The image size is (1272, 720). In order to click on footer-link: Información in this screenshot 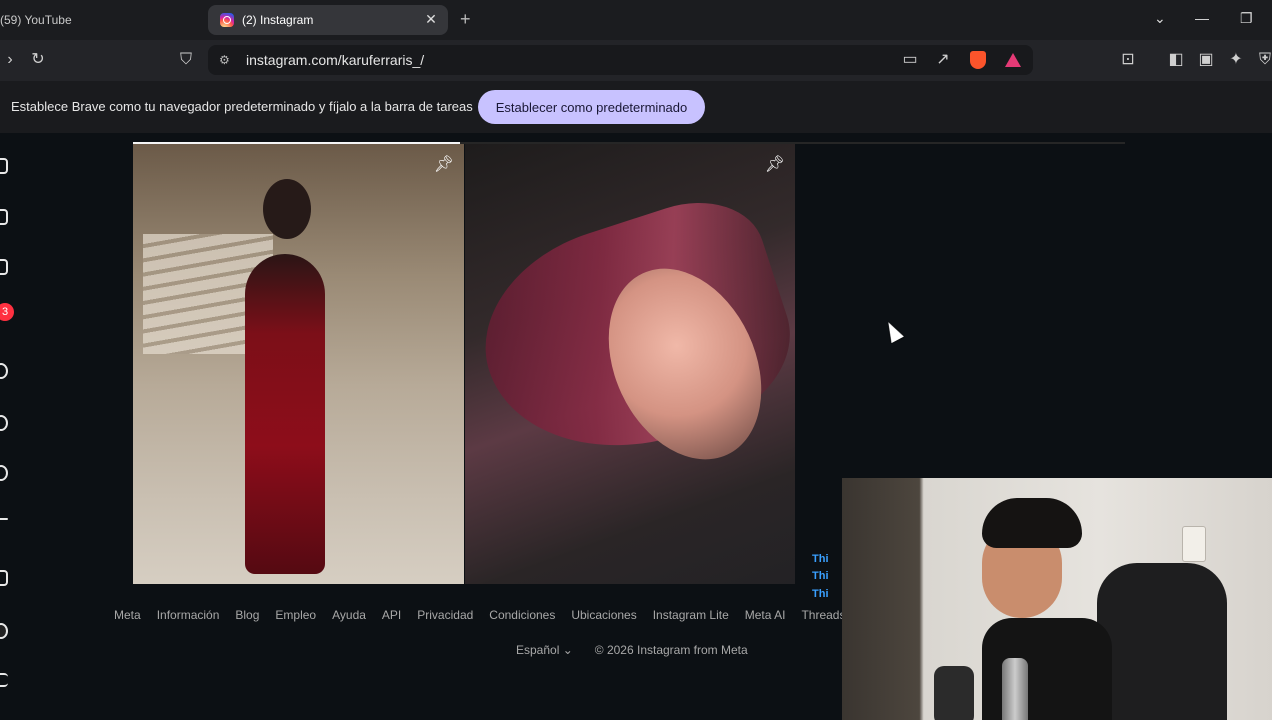, I will do `click(188, 615)`.